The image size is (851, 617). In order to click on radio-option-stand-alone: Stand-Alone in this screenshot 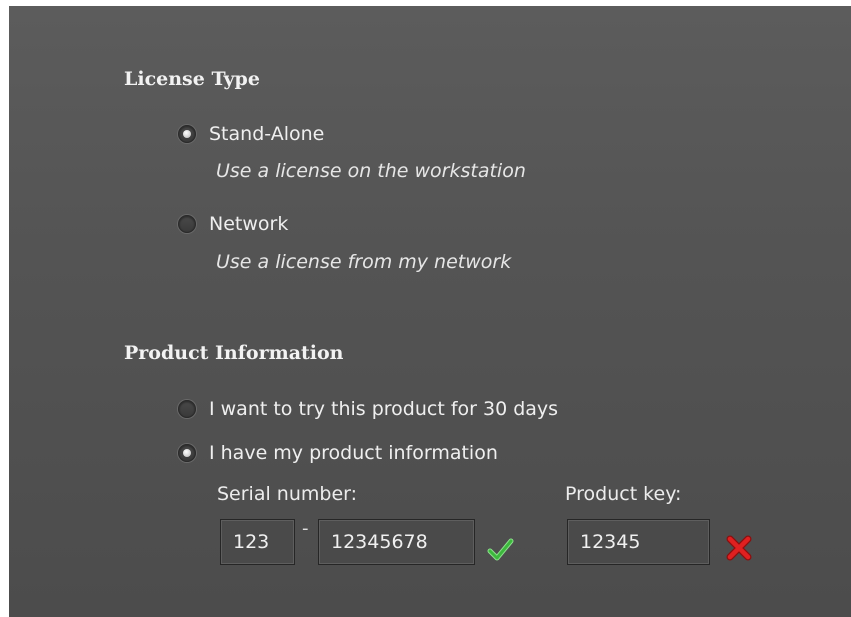, I will do `click(251, 134)`.